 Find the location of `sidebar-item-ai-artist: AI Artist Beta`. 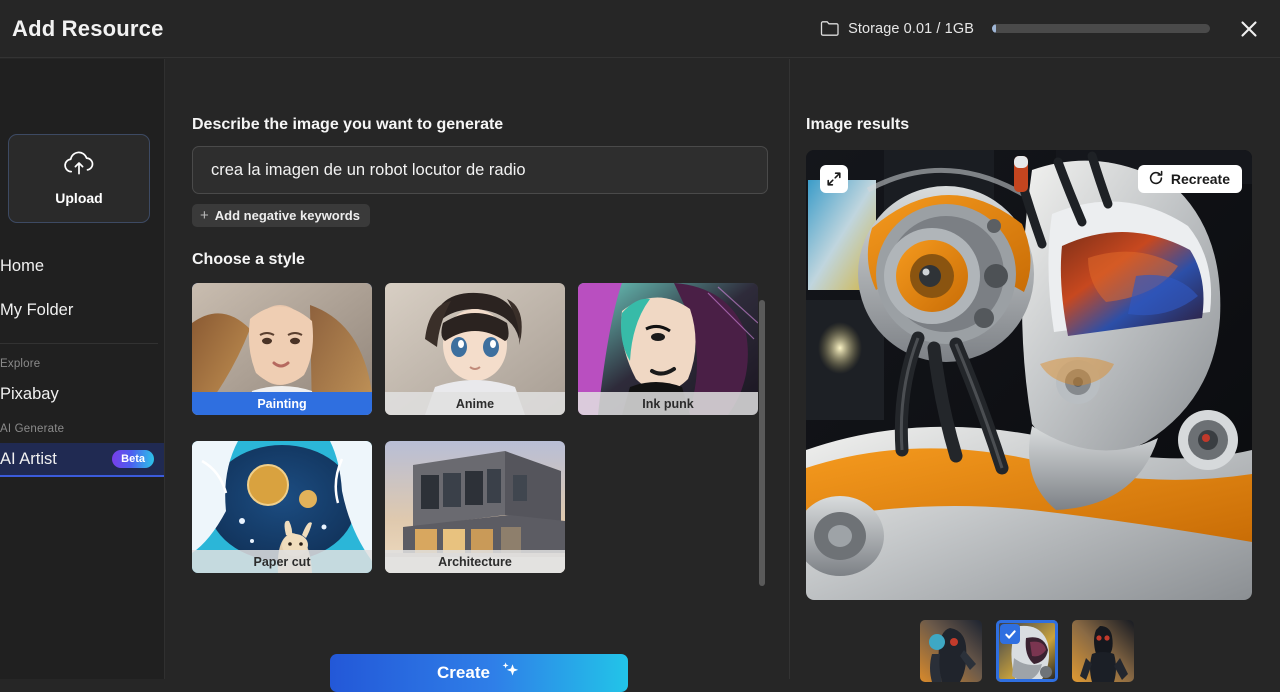

sidebar-item-ai-artist: AI Artist Beta is located at coordinates (82, 460).